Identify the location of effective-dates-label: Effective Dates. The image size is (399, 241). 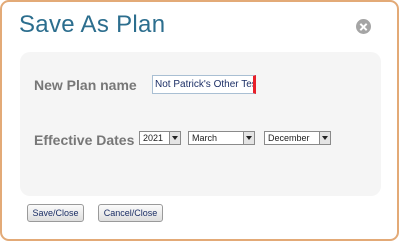
(84, 140).